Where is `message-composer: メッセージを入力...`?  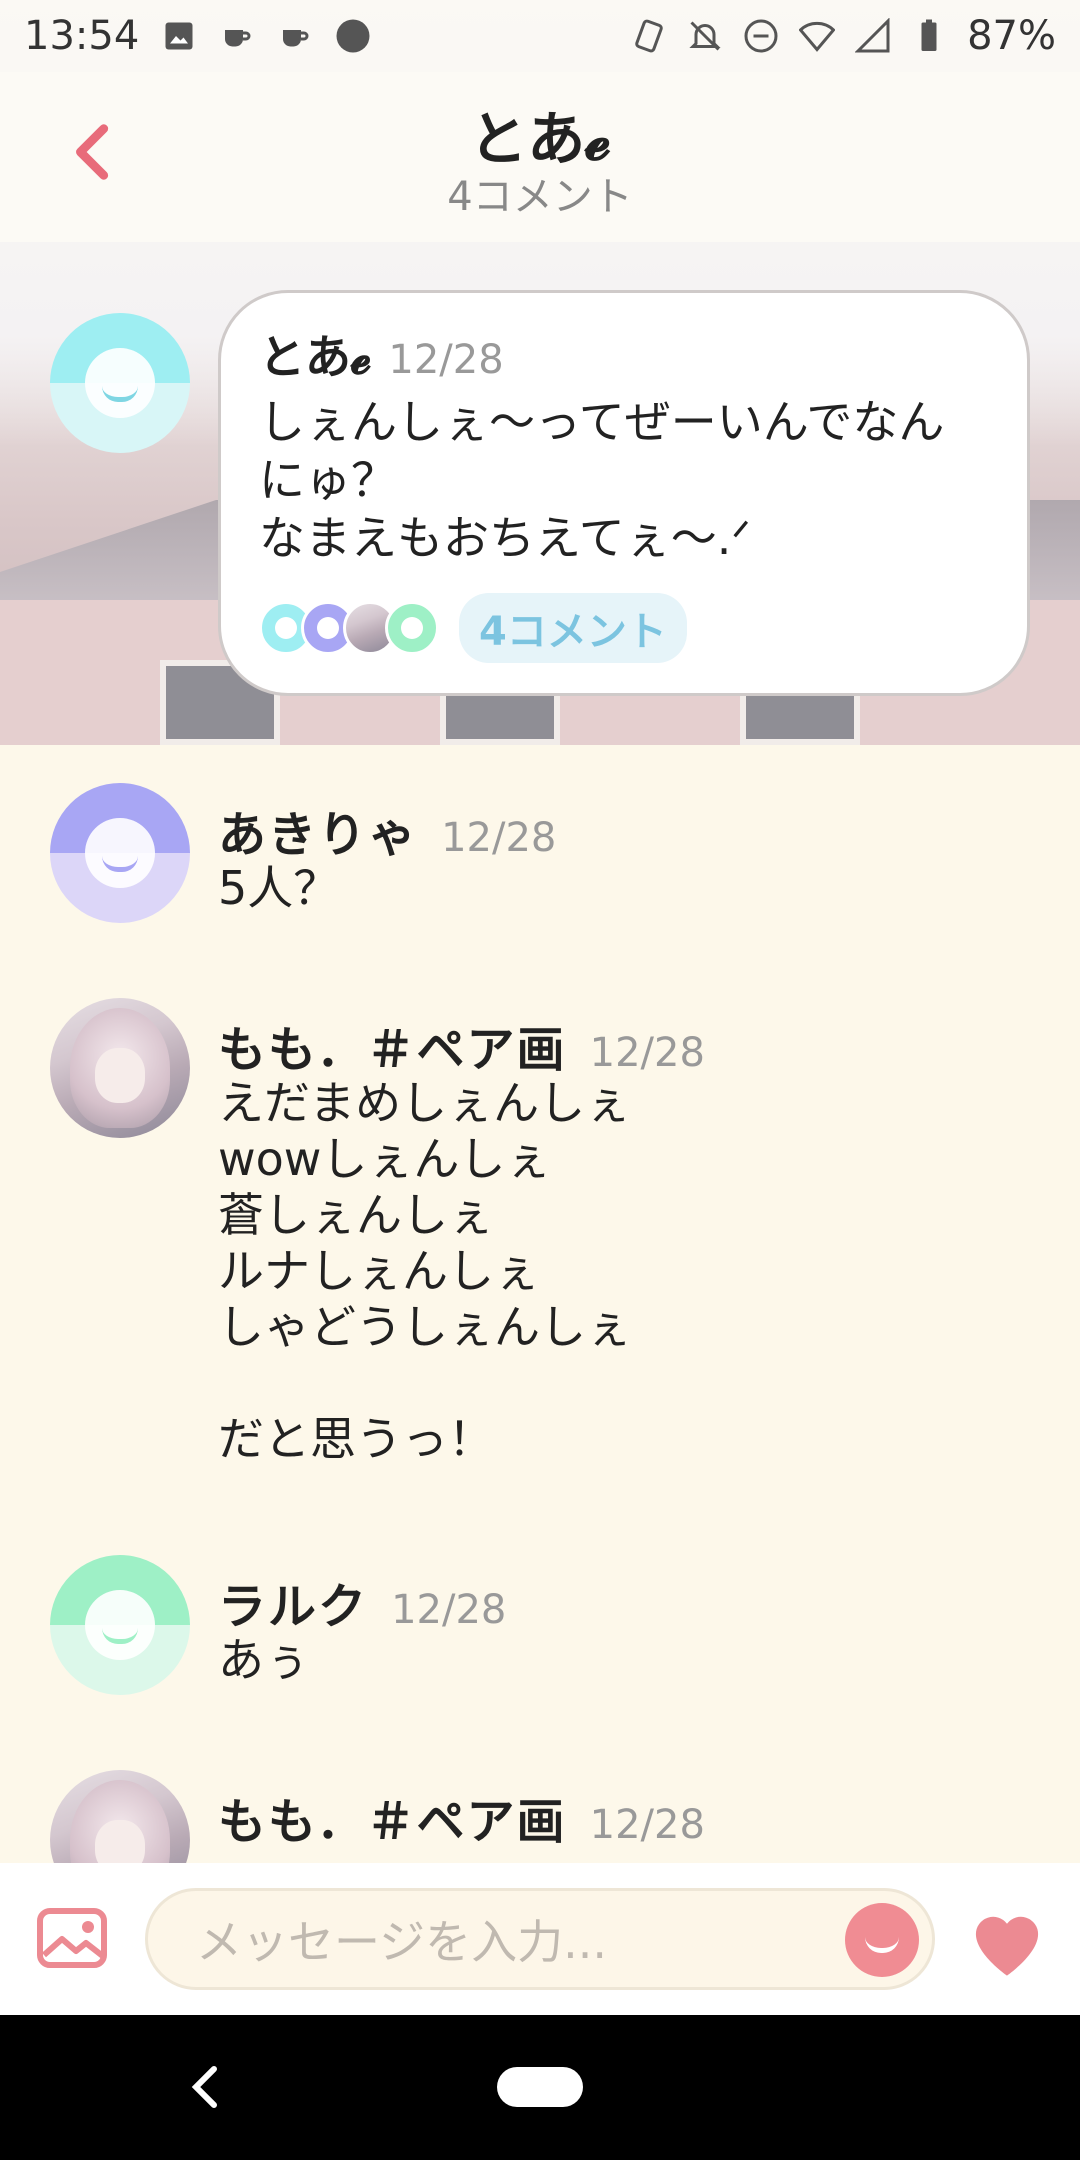
message-composer: メッセージを入力... is located at coordinates (540, 1939).